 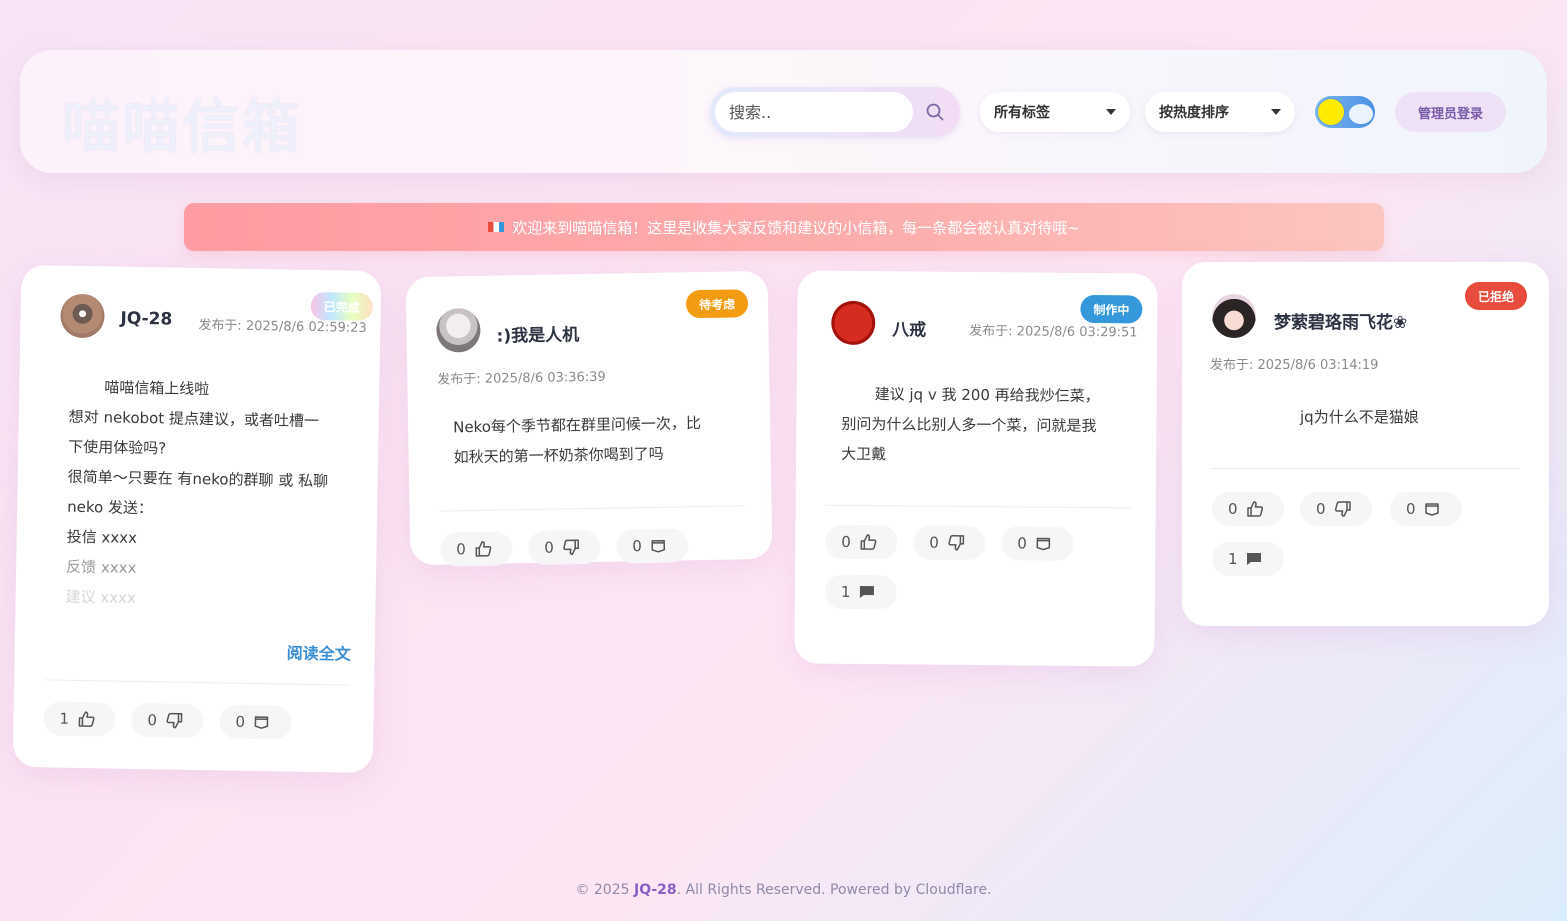 What do you see at coordinates (64, 718) in the screenshot?
I see `like-count: 1` at bounding box center [64, 718].